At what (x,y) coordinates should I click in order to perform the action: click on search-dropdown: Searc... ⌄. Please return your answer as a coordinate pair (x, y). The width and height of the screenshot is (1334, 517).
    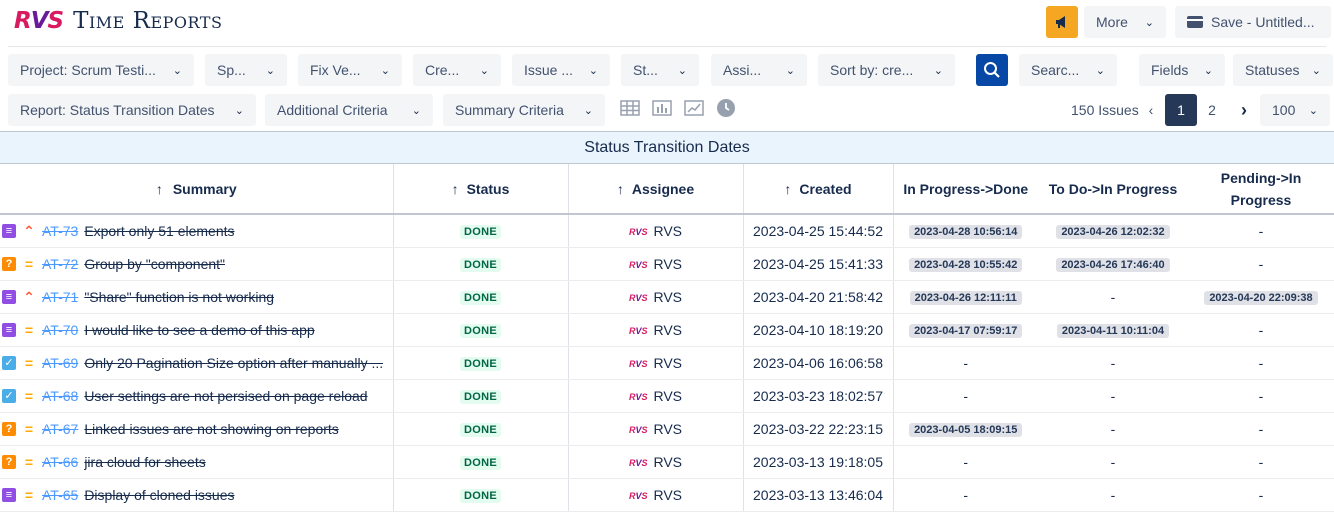
    Looking at the image, I should click on (1068, 70).